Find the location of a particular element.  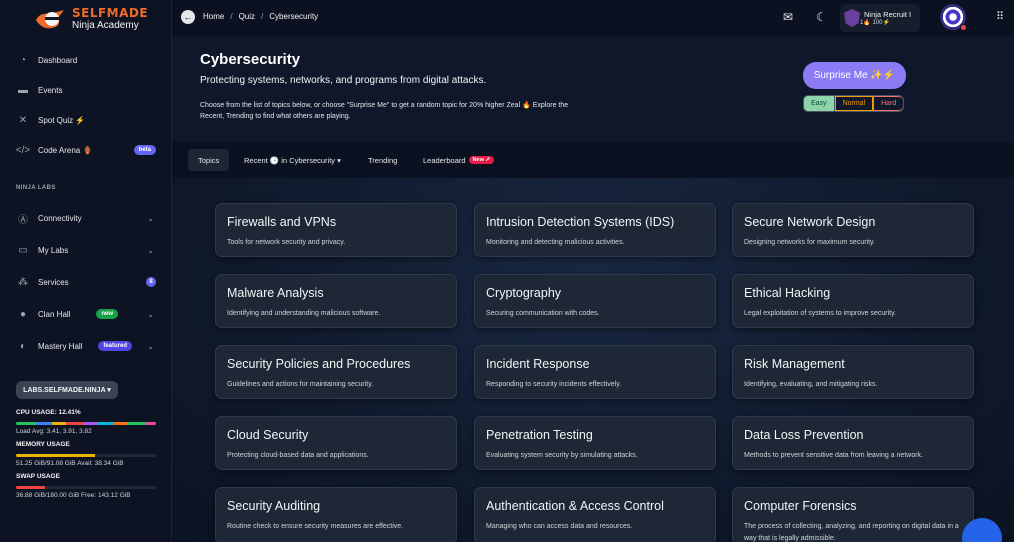

sidebar-item-dashboard: ◔ Dashboard is located at coordinates (87, 60).